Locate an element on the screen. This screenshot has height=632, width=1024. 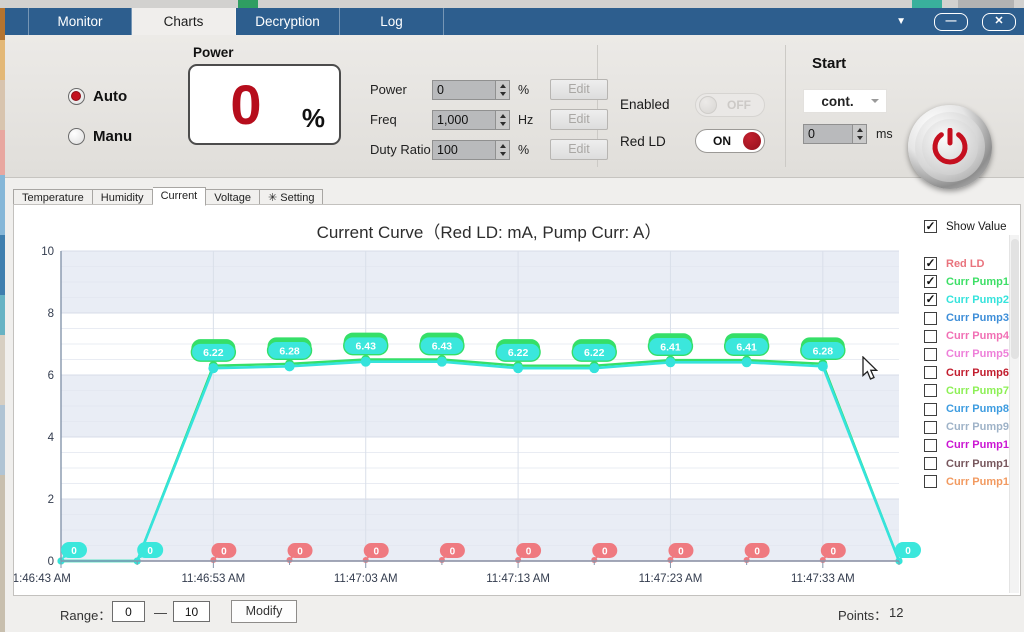
freq-stepper: 1,000 is located at coordinates (471, 119).